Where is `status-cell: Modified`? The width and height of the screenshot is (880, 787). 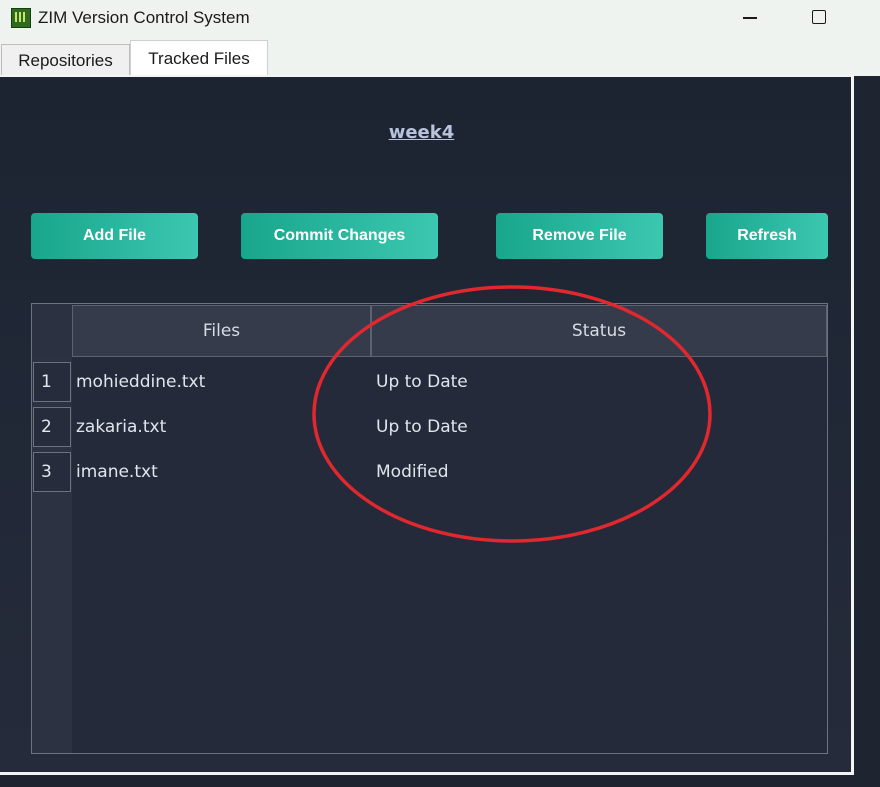 status-cell: Modified is located at coordinates (596, 472).